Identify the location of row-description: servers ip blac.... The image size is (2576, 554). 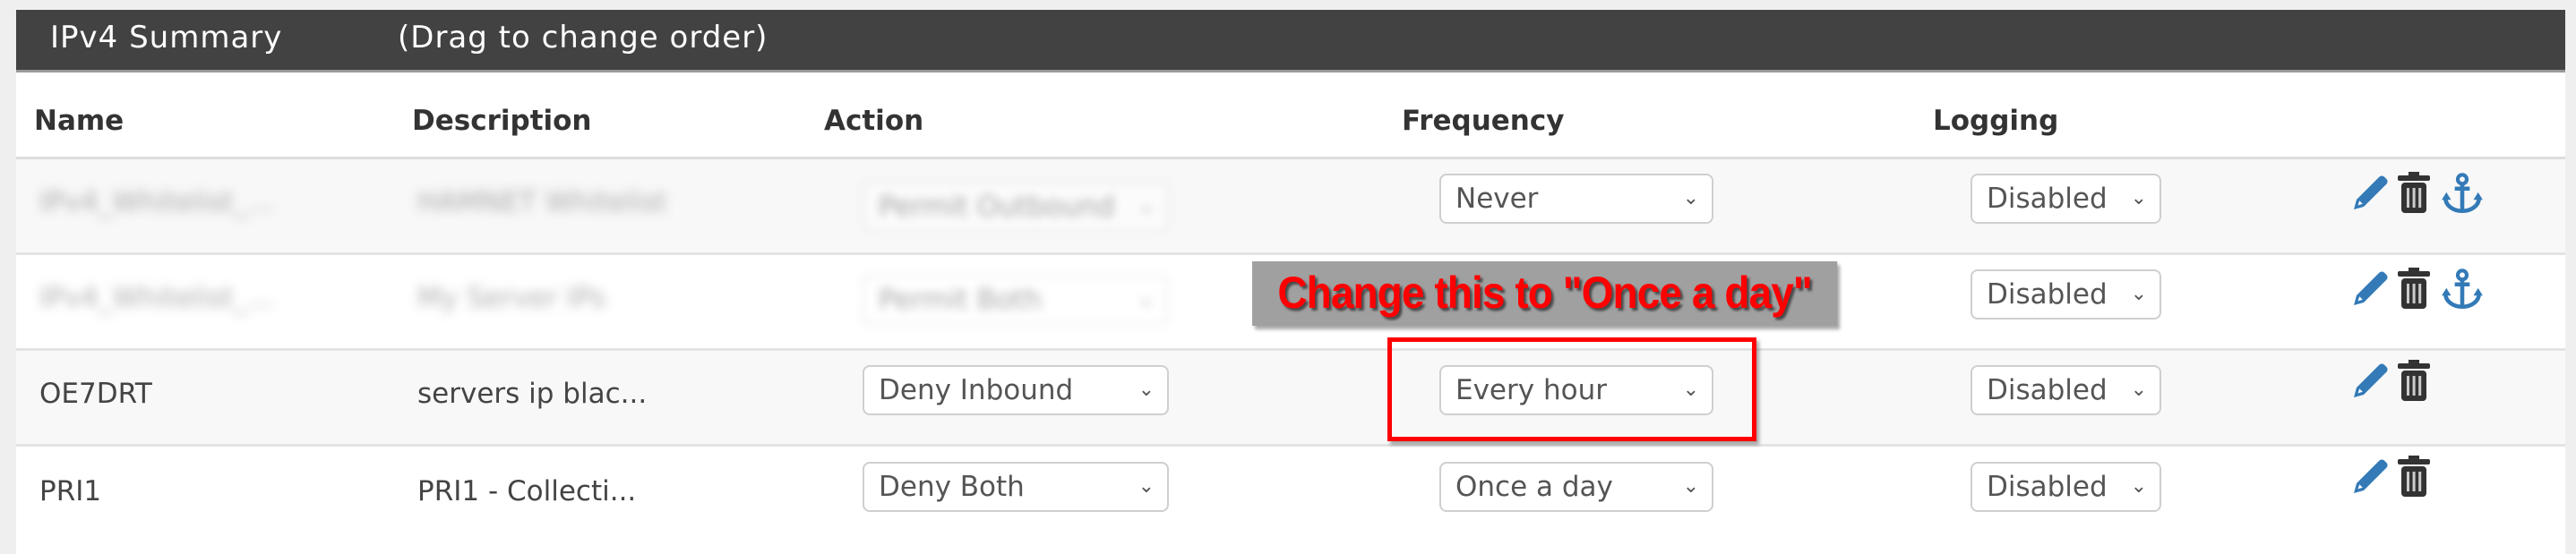
(532, 394).